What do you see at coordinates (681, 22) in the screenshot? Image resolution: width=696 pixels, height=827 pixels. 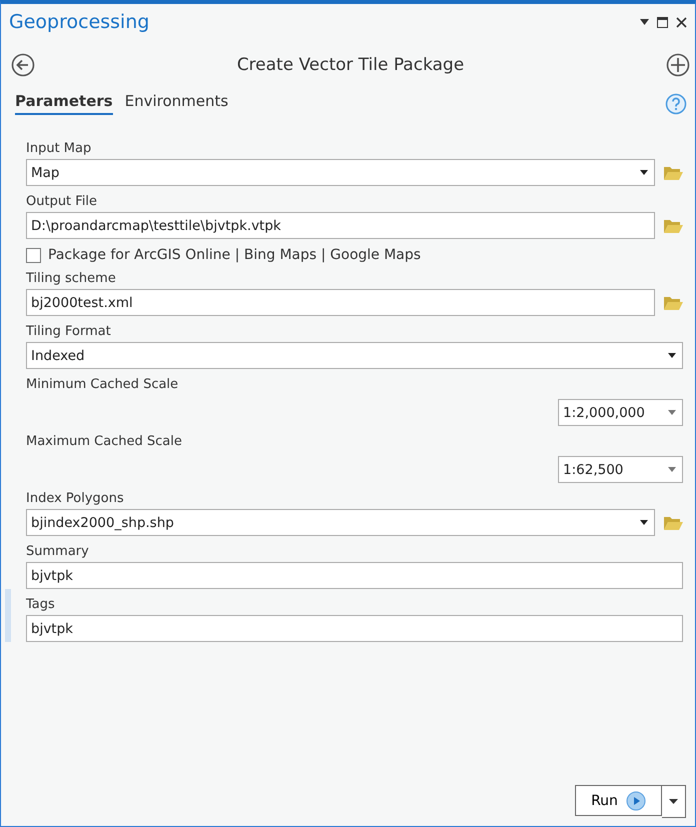 I see `close-icon` at bounding box center [681, 22].